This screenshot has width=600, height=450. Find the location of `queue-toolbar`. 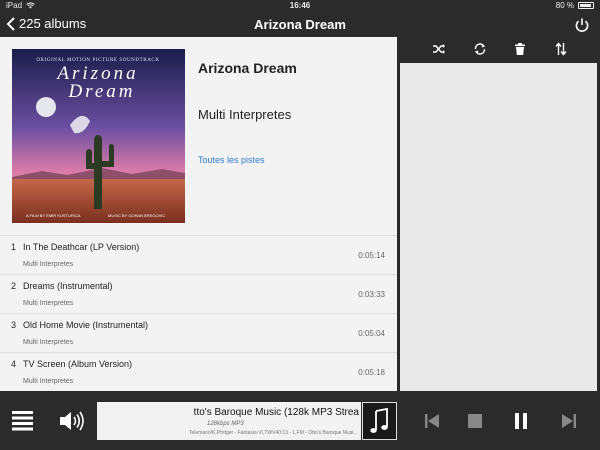

queue-toolbar is located at coordinates (499, 49).